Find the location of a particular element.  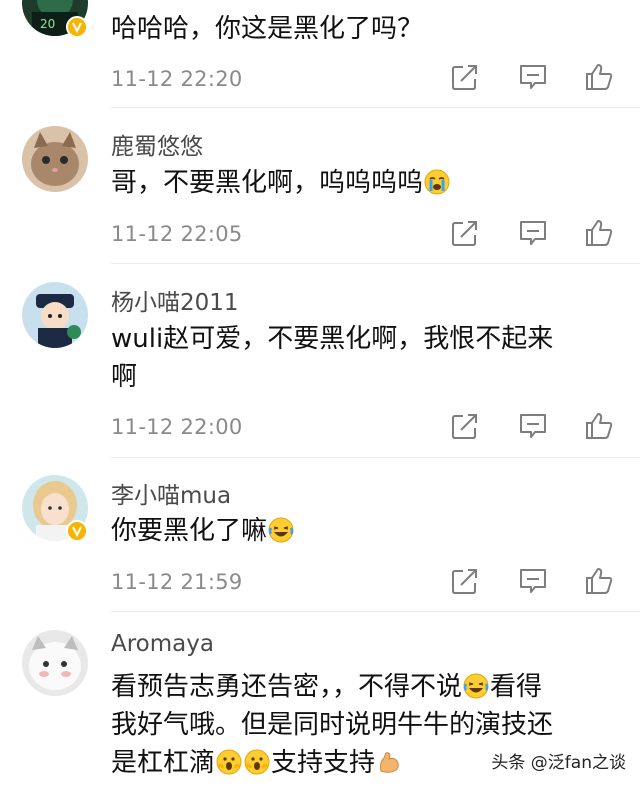

white-cat-avatar is located at coordinates (55, 663).